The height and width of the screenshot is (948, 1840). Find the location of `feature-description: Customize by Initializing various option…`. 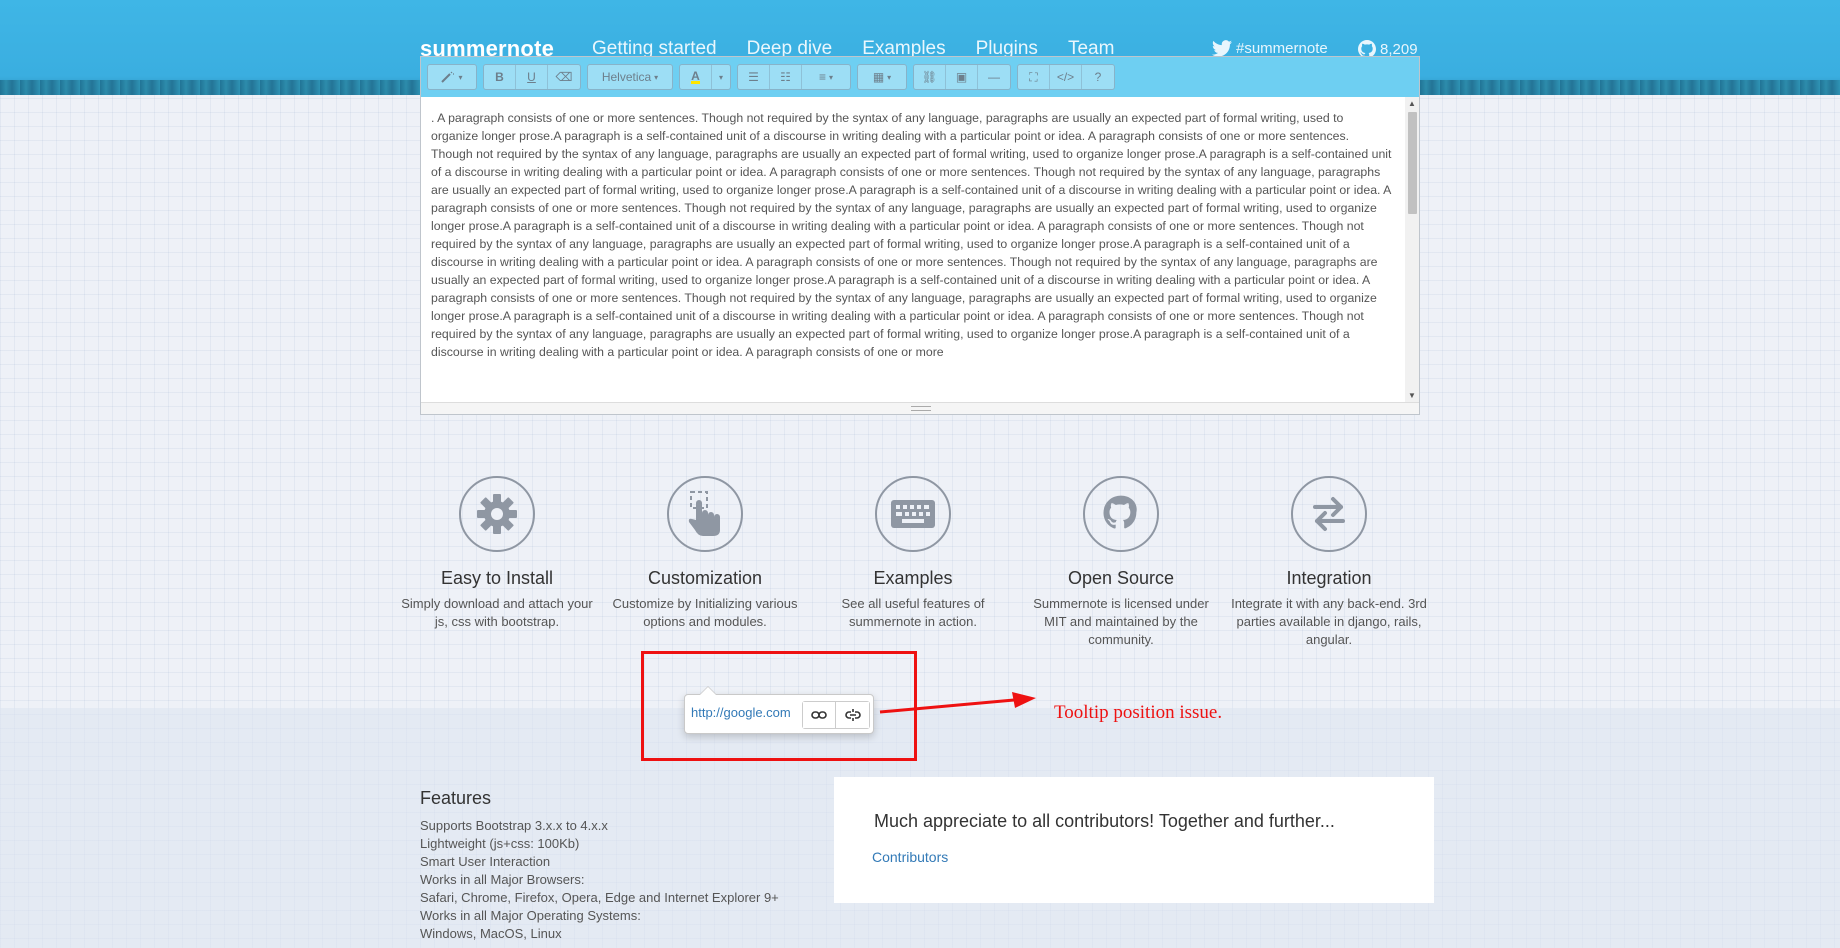

feature-description: Customize by Initializing various option… is located at coordinates (705, 612).